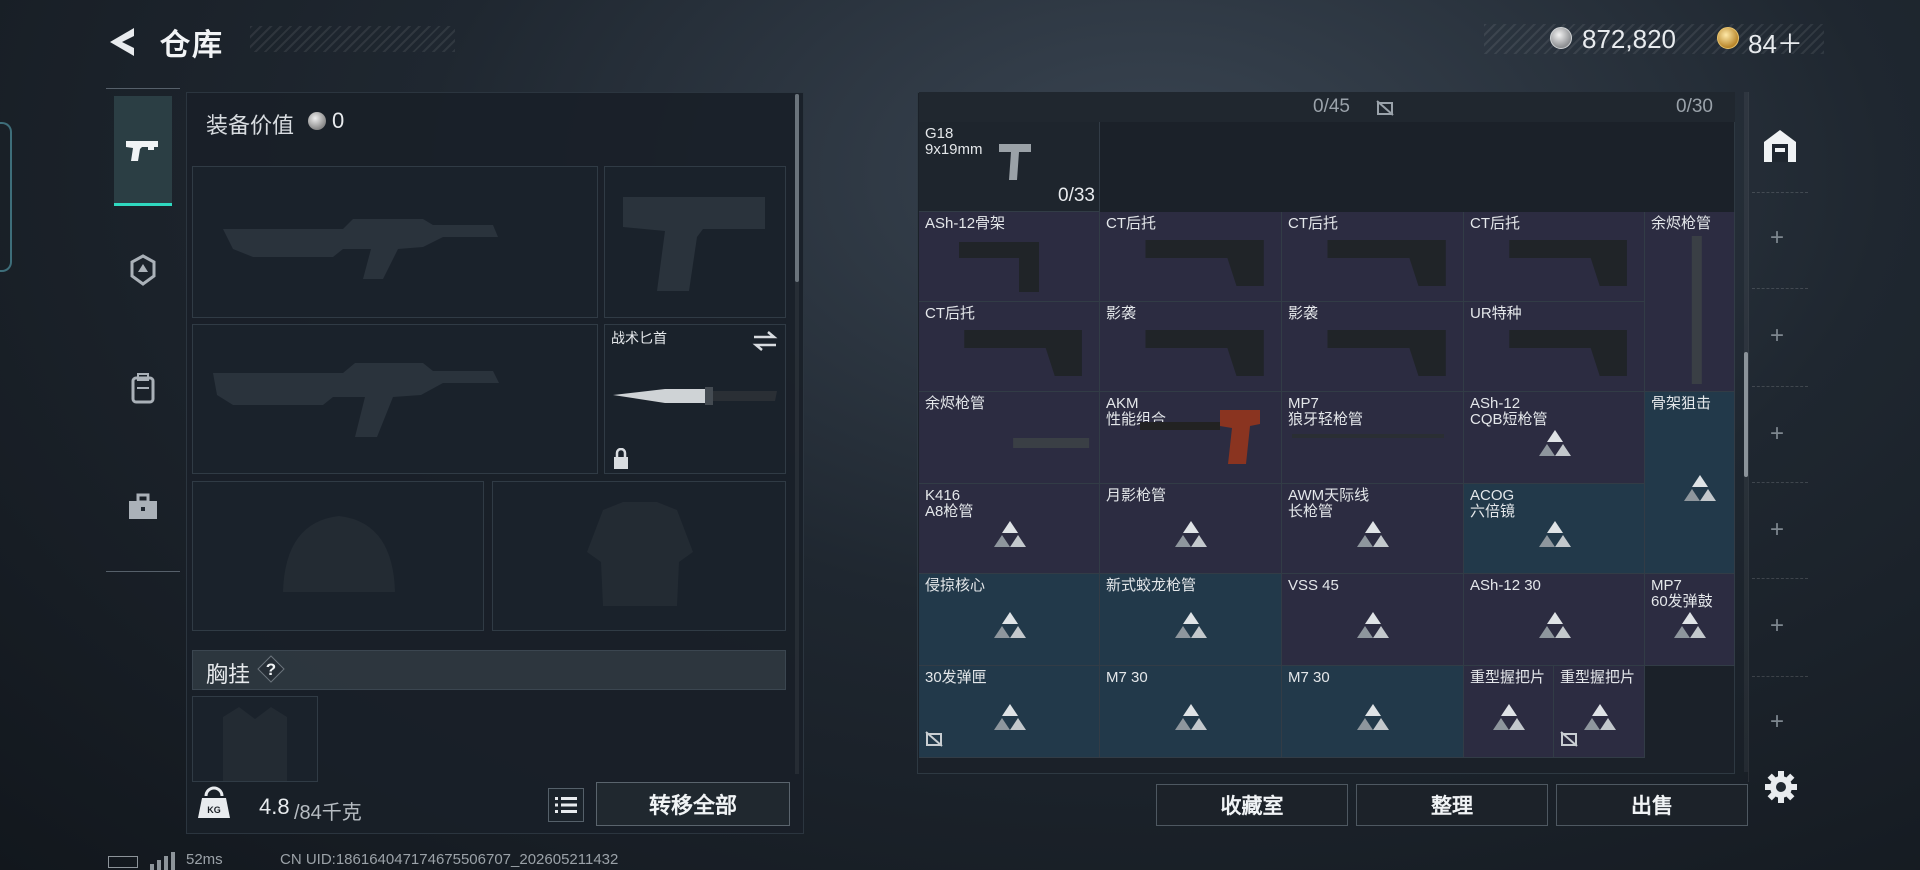  Describe the element at coordinates (1009, 167) in the screenshot. I see `grid-item-cell: G18 9x19mm 0/33` at that location.